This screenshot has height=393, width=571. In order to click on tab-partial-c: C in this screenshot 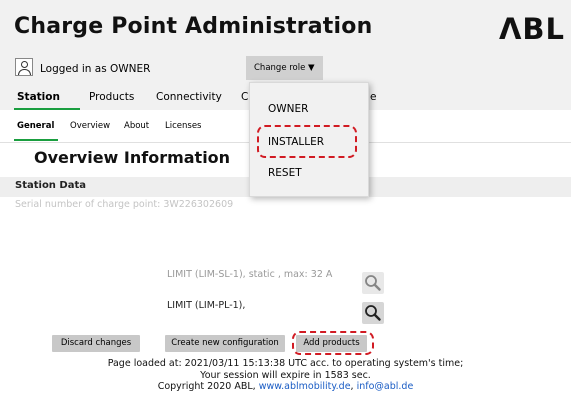, I will do `click(244, 97)`.